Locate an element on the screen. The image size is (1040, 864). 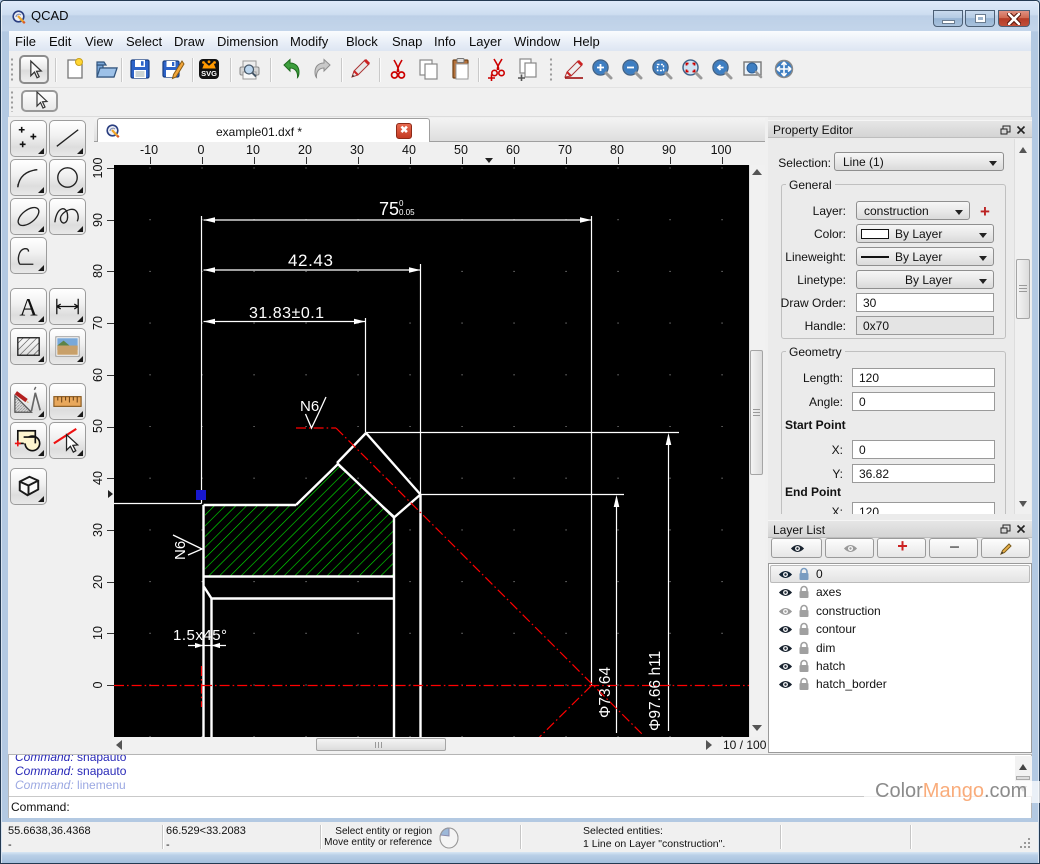
svg-text: 1.5x45° is located at coordinates (200, 635).